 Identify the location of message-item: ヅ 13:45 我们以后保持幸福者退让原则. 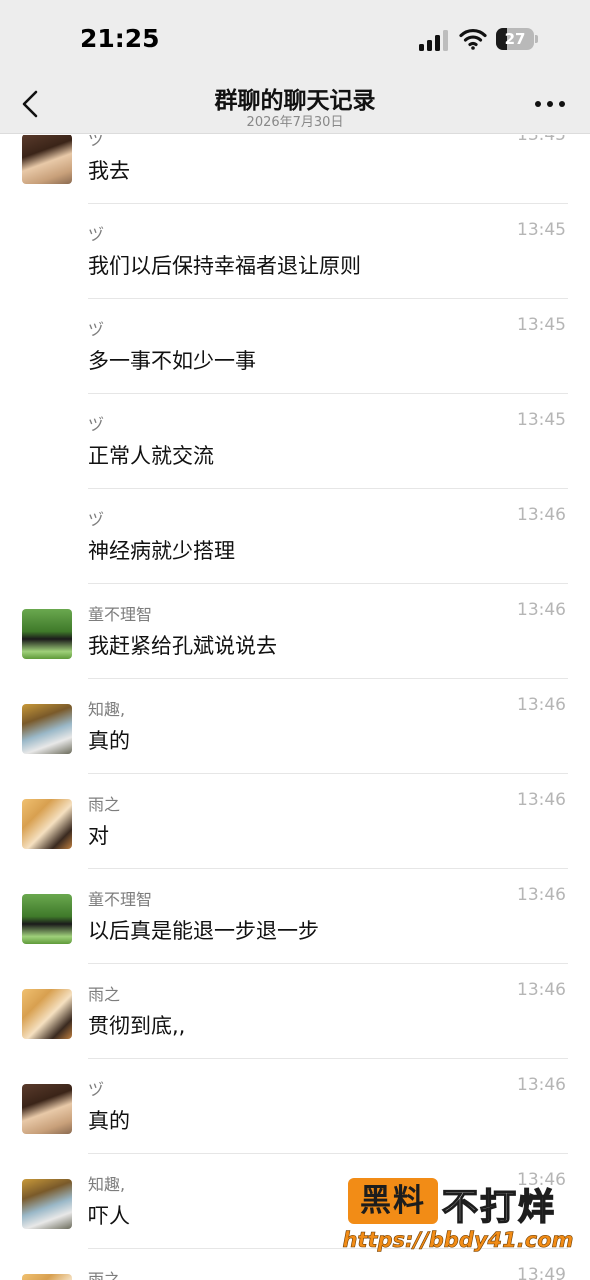
(295, 251).